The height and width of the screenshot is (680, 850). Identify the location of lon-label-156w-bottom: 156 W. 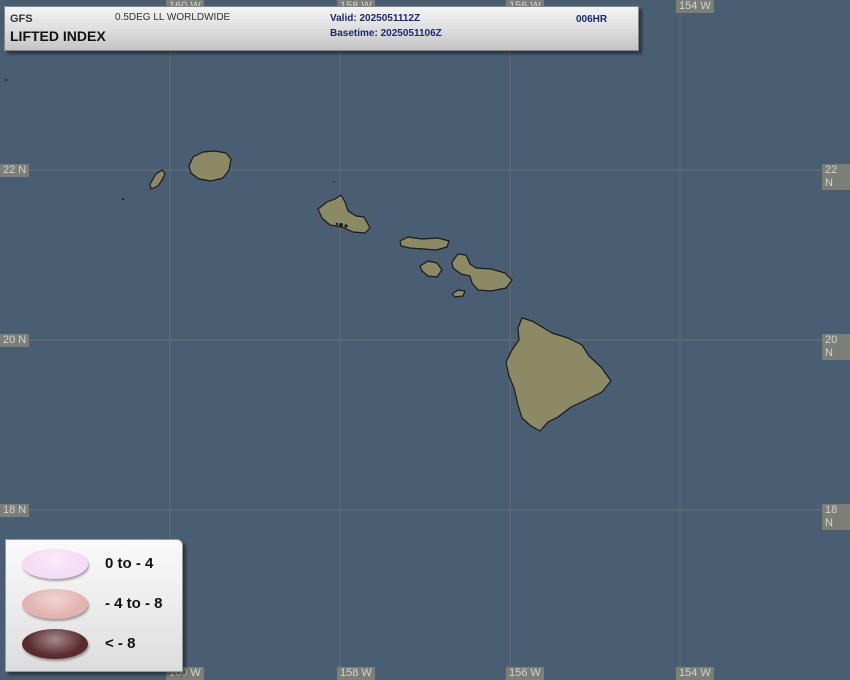
(525, 673).